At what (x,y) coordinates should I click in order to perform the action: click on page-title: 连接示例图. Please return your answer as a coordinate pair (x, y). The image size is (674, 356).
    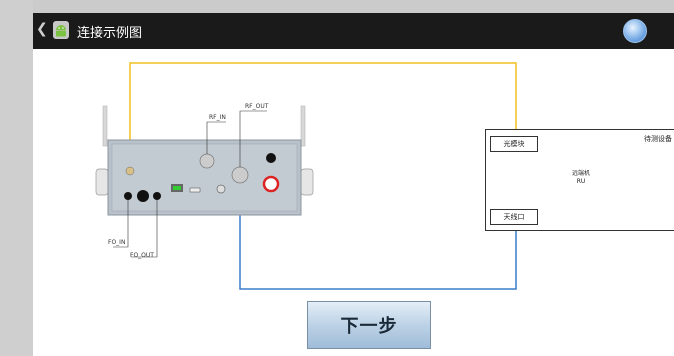
    Looking at the image, I should click on (110, 33).